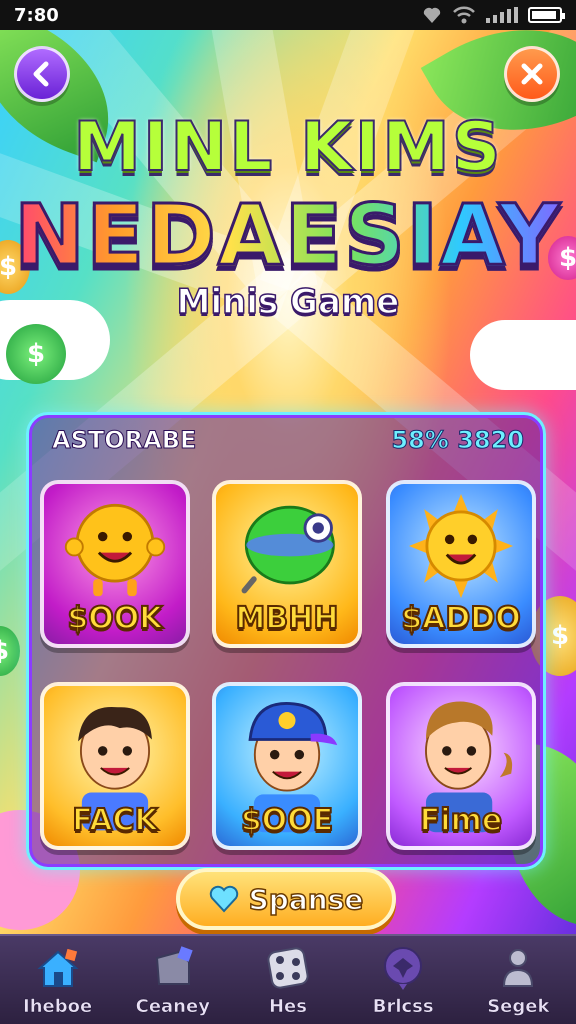 This screenshot has width=576, height=1024. Describe the element at coordinates (306, 899) in the screenshot. I see `spanse-button-label: Spanse` at that location.